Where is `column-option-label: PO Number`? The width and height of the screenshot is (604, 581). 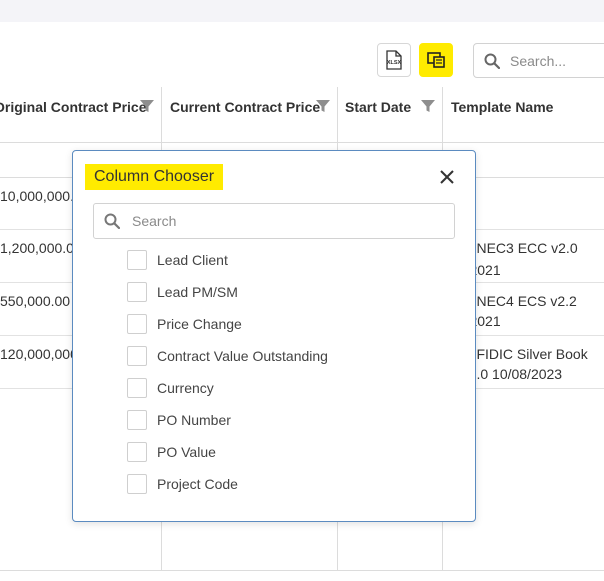
column-option-label: PO Number is located at coordinates (194, 420).